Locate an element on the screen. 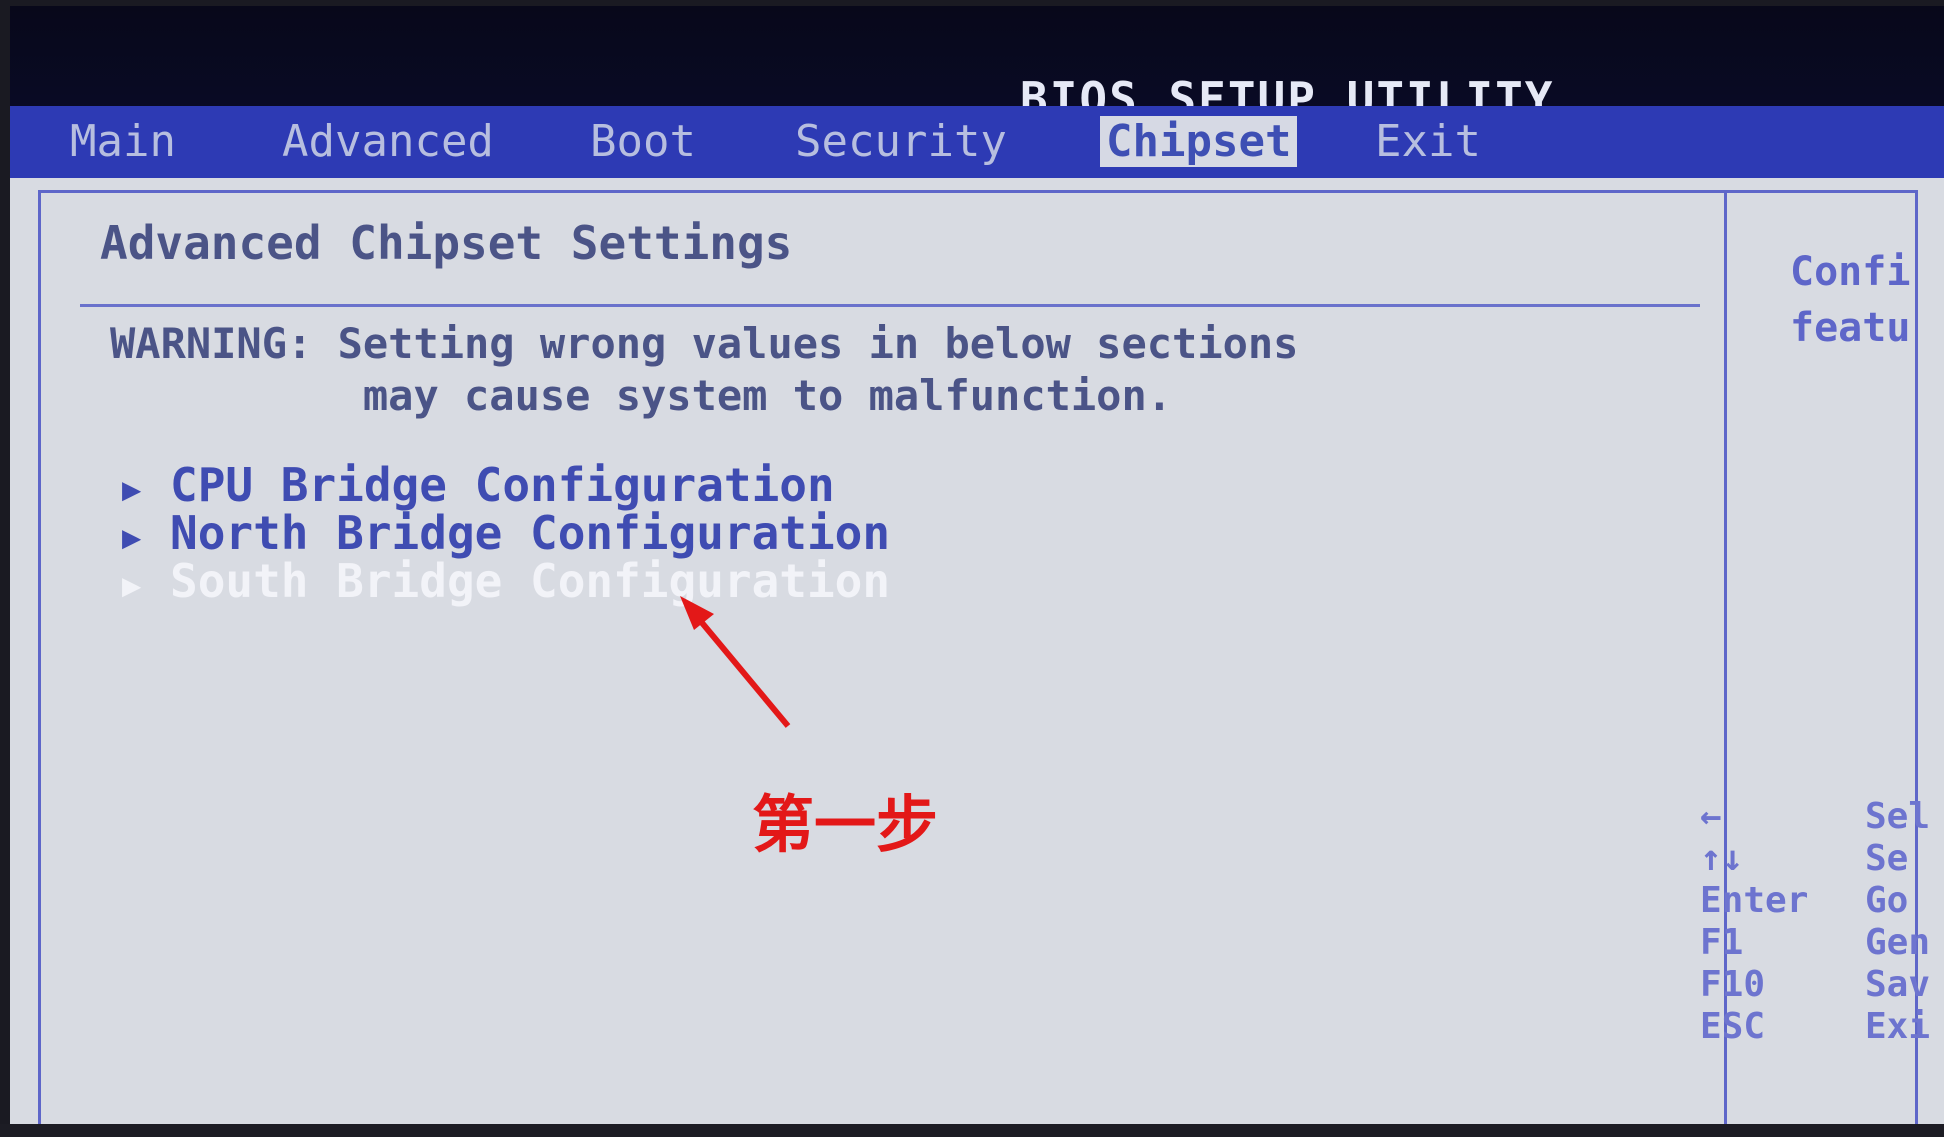 This screenshot has width=1944, height=1137. annotation-arrowhead-icon is located at coordinates (697, 613).